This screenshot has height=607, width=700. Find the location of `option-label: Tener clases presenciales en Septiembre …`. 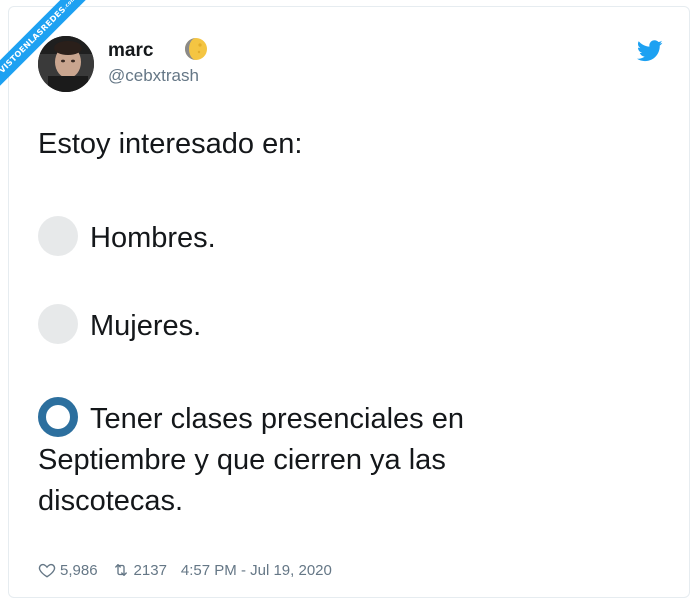

option-label: Tener clases presenciales en Septiembre … is located at coordinates (251, 460).